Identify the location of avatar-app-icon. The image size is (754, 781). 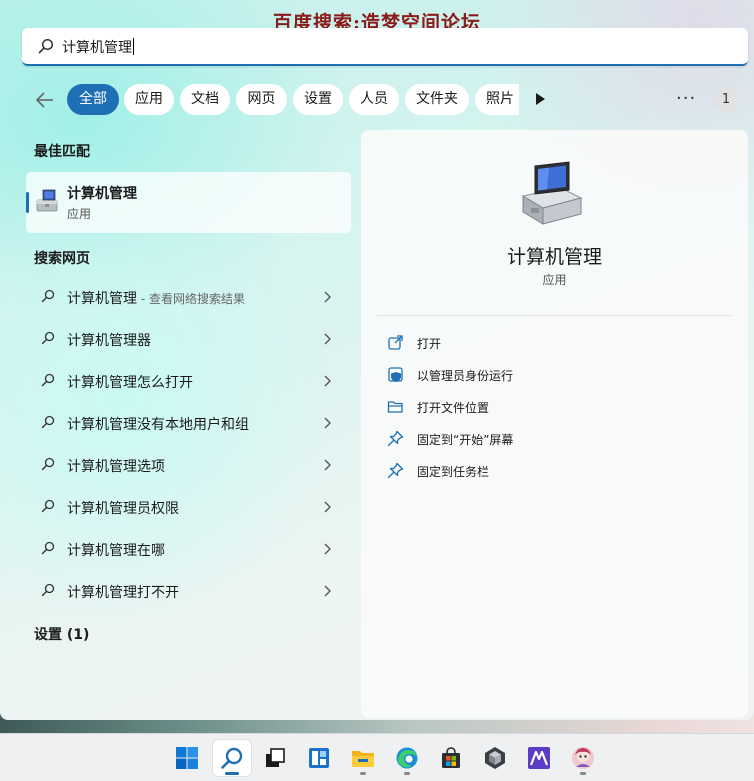
(583, 758).